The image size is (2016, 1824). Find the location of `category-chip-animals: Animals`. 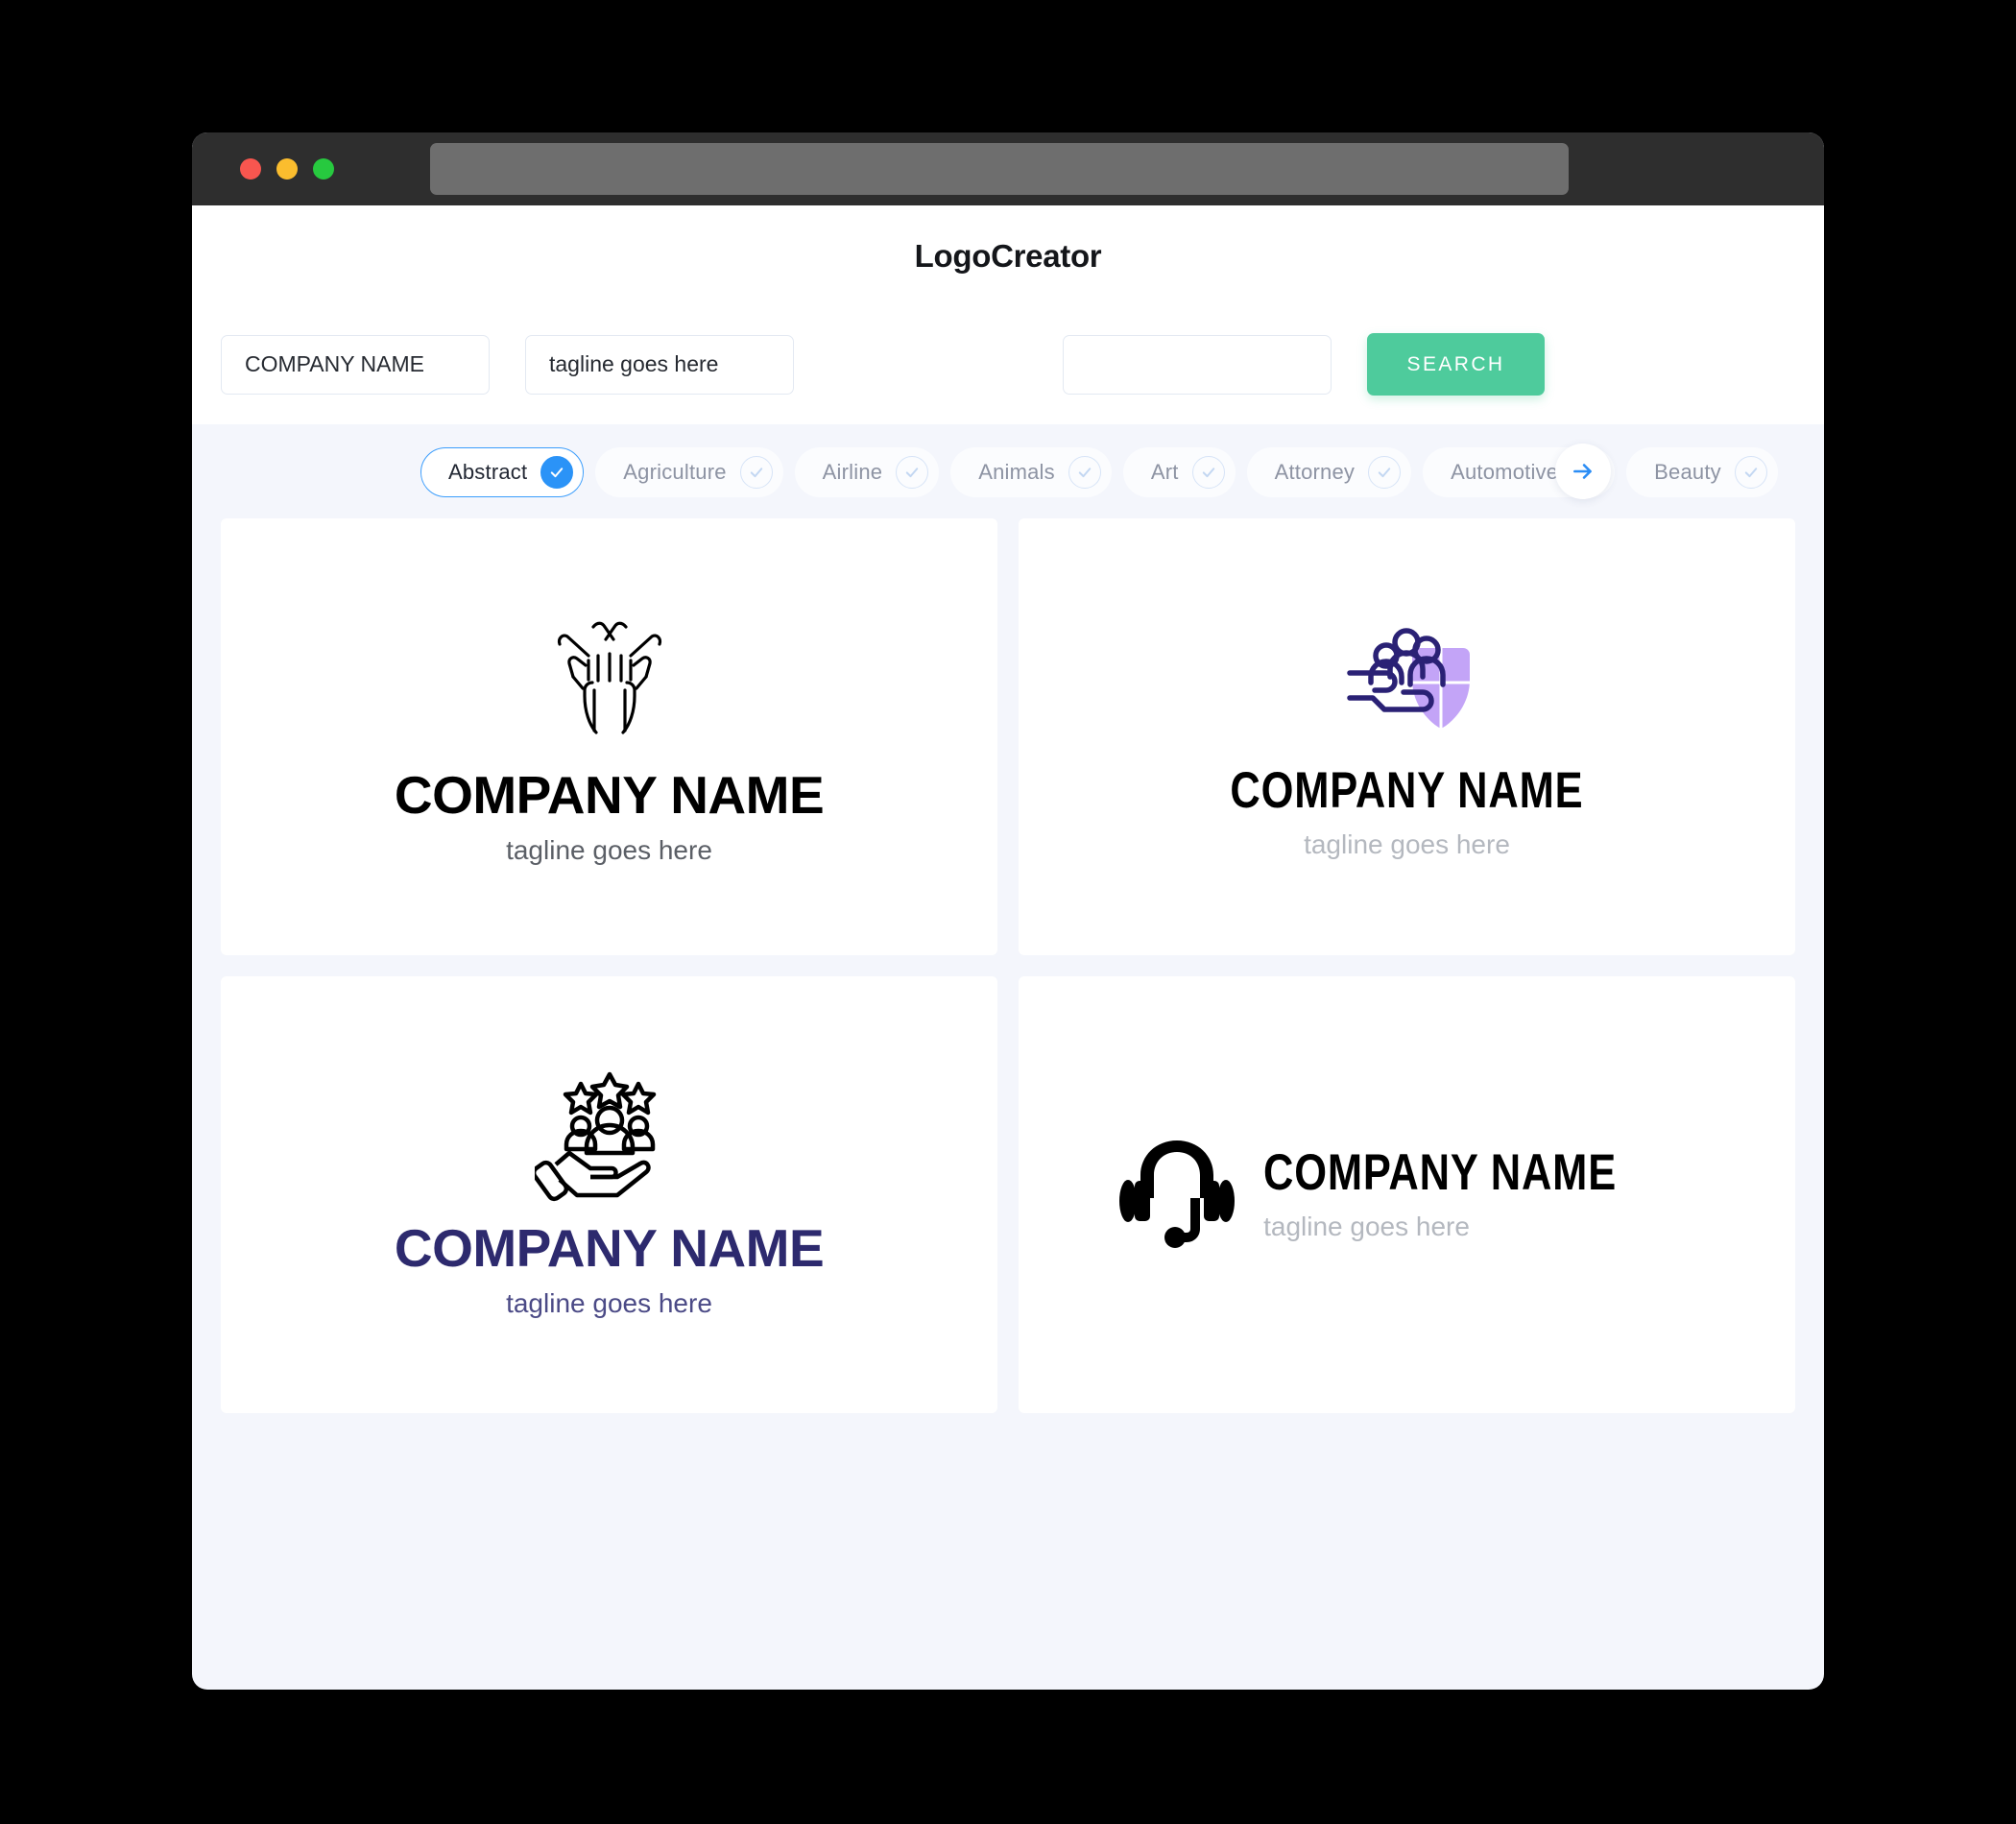

category-chip-animals: Animals is located at coordinates (1031, 472).